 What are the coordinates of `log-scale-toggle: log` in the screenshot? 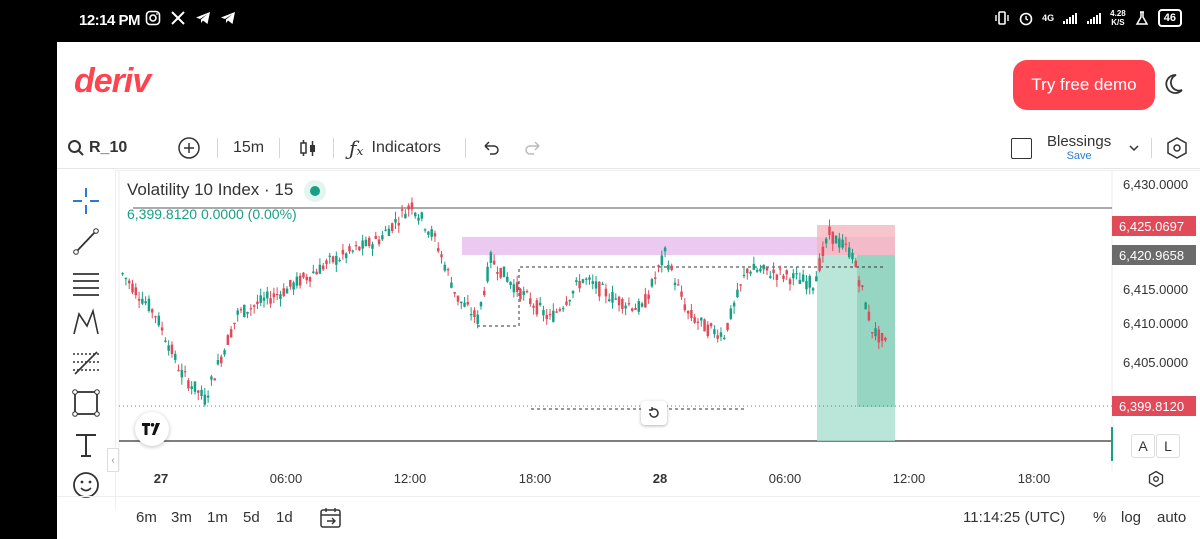 It's located at (1131, 517).